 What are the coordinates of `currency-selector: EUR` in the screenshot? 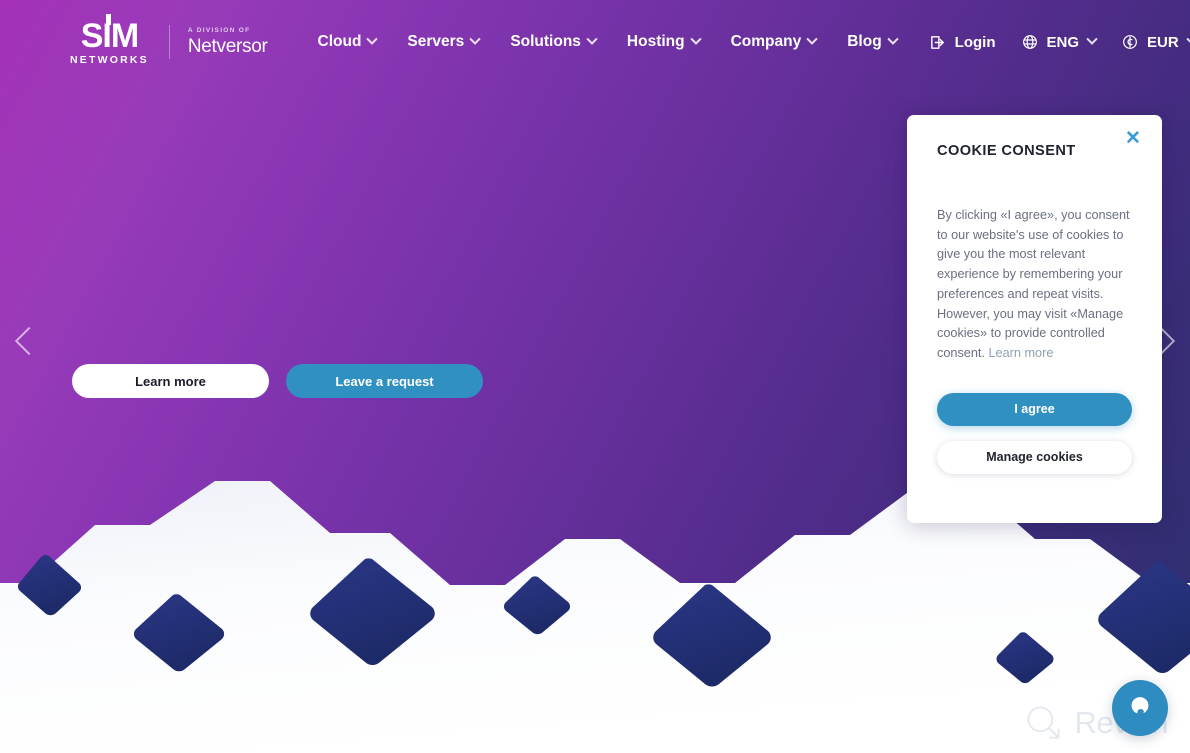 It's located at (1156, 42).